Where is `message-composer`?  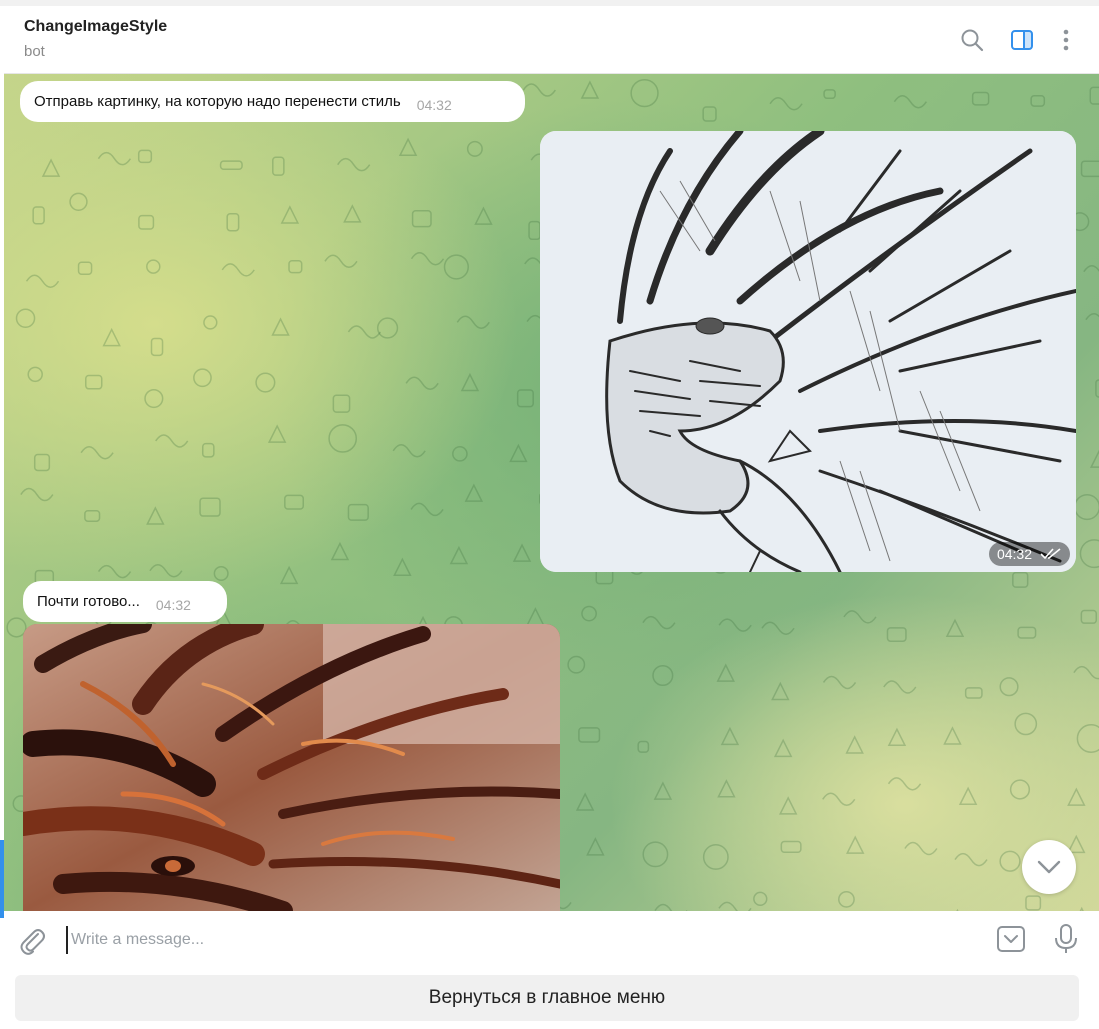
message-composer is located at coordinates (551, 941).